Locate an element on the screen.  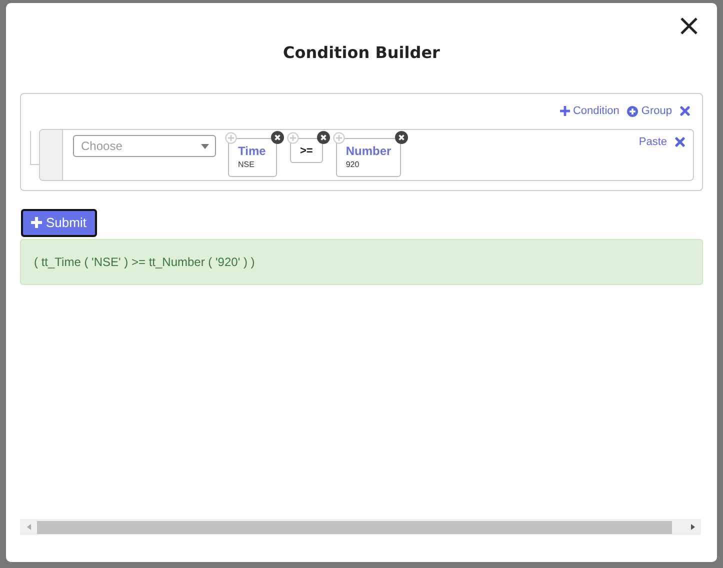
dialog-title: Condition Builder is located at coordinates (361, 52).